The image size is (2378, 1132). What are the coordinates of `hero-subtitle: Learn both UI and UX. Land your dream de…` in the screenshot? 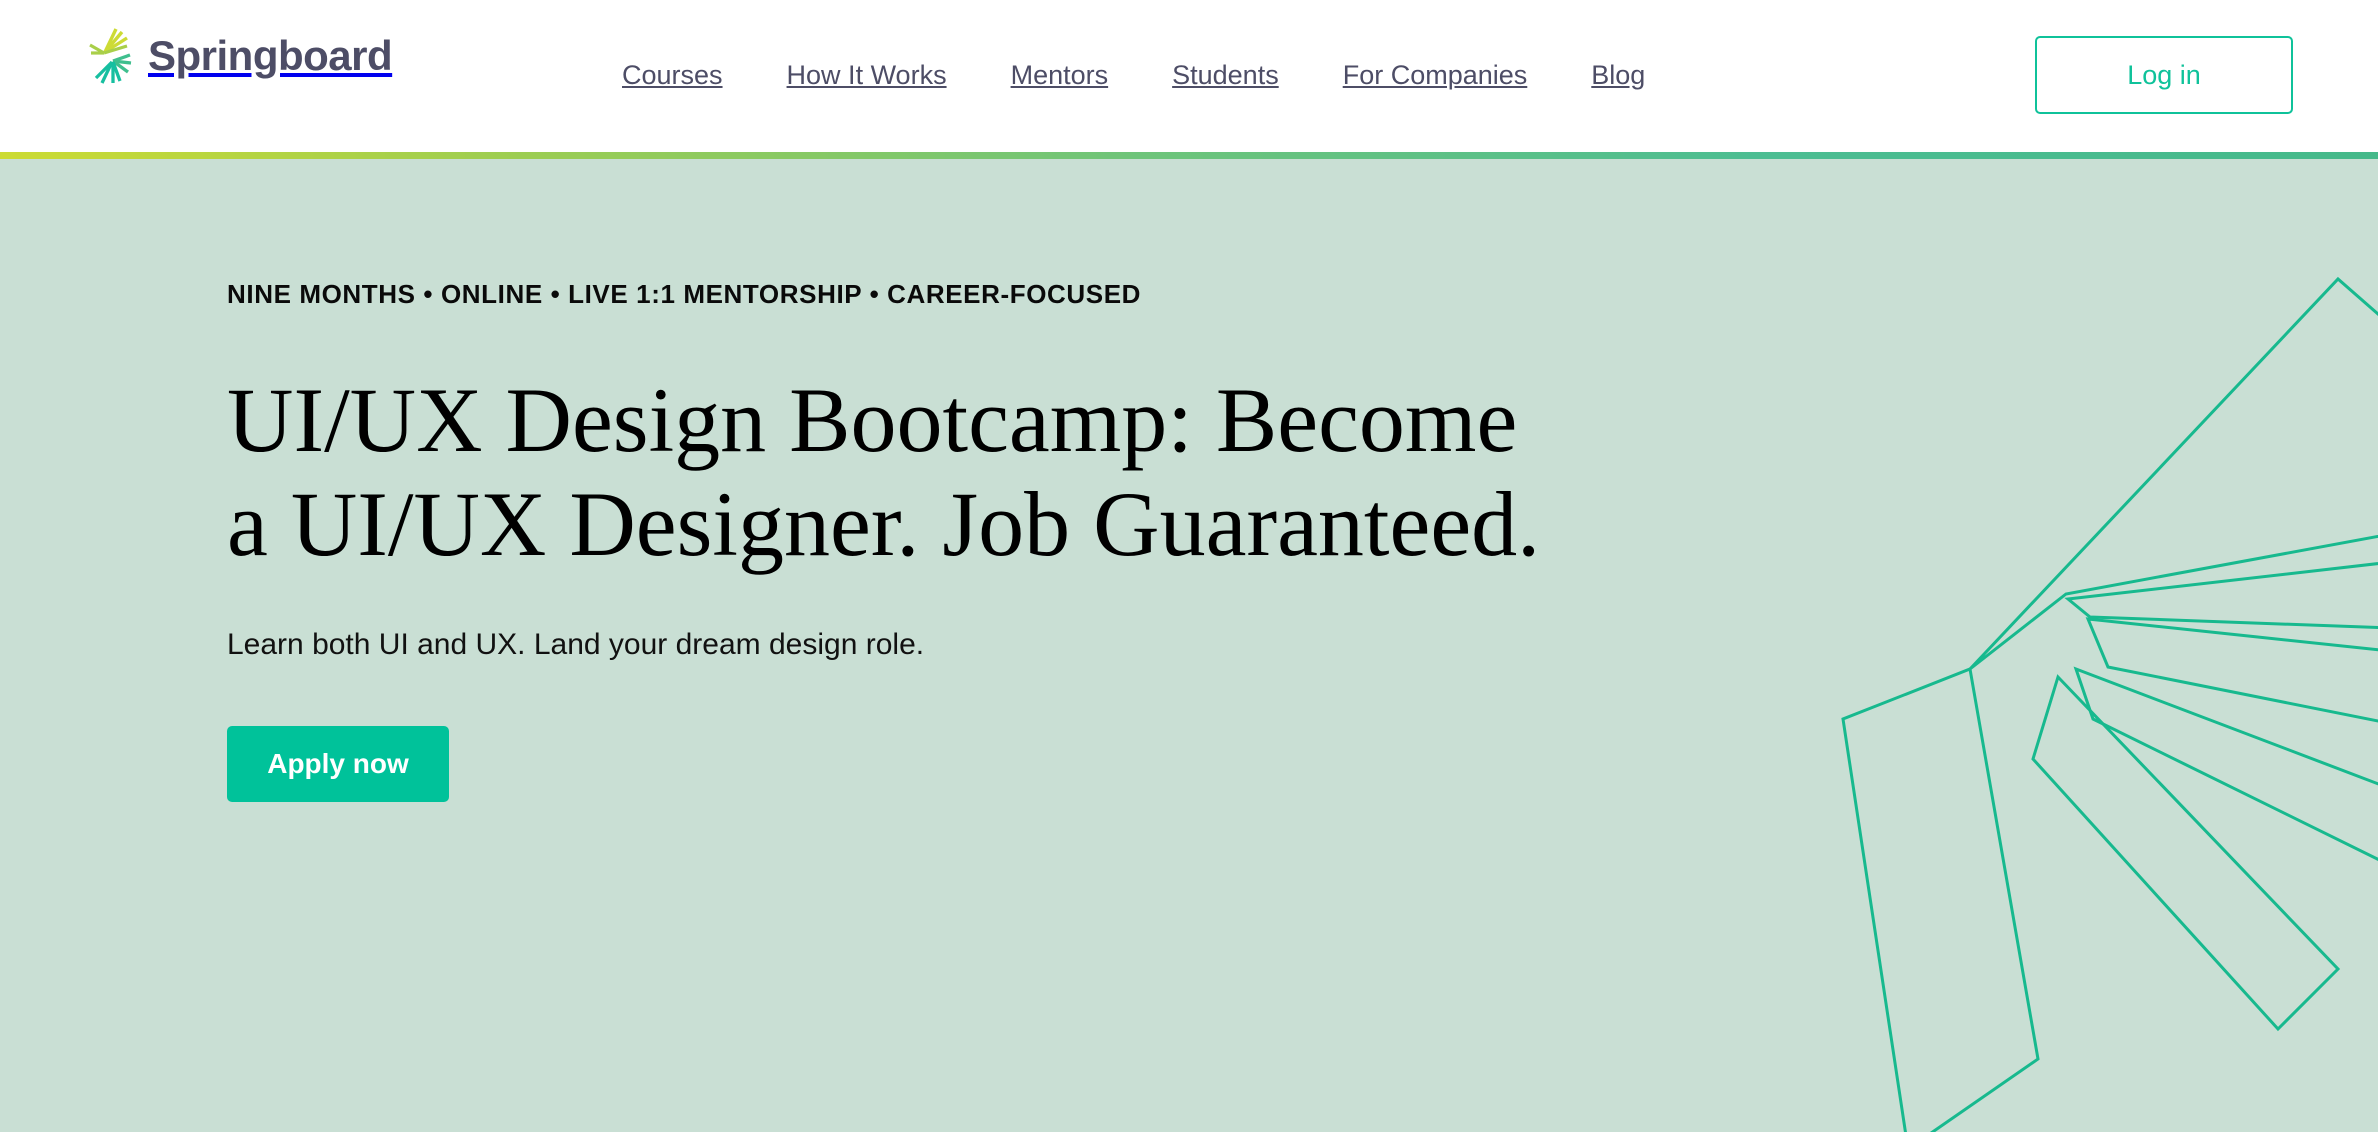 It's located at (576, 644).